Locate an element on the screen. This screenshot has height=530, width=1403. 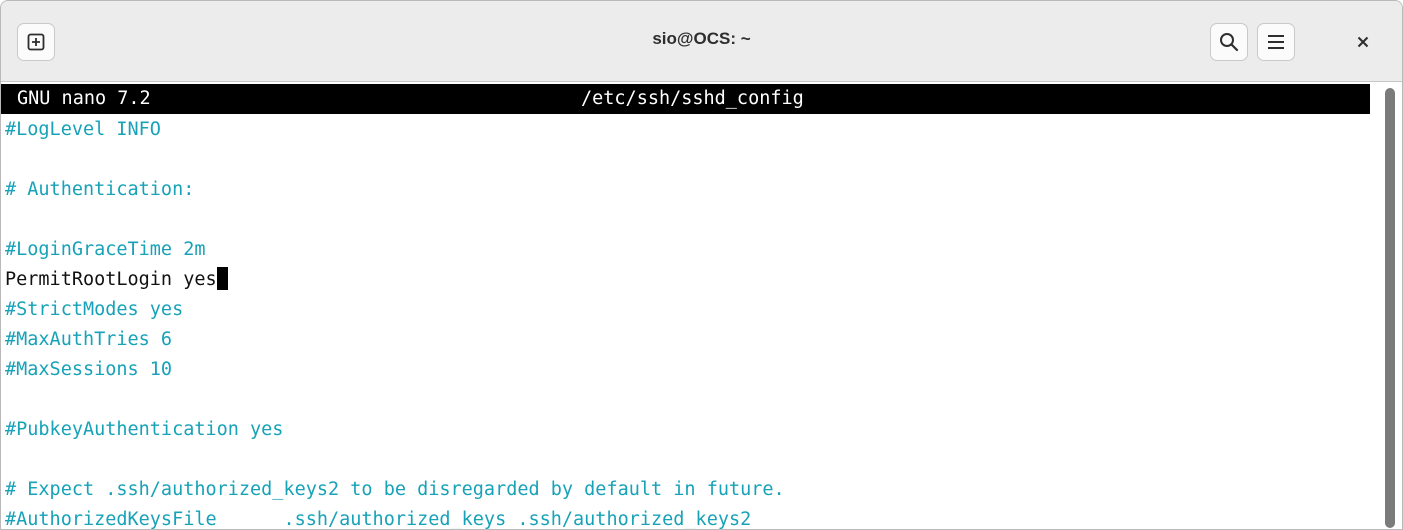
close-button is located at coordinates (1363, 42).